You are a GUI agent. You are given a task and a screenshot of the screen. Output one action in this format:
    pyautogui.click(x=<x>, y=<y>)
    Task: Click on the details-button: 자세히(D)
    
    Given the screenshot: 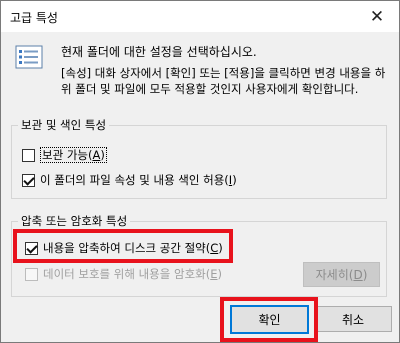 What is the action you would take?
    pyautogui.click(x=341, y=274)
    